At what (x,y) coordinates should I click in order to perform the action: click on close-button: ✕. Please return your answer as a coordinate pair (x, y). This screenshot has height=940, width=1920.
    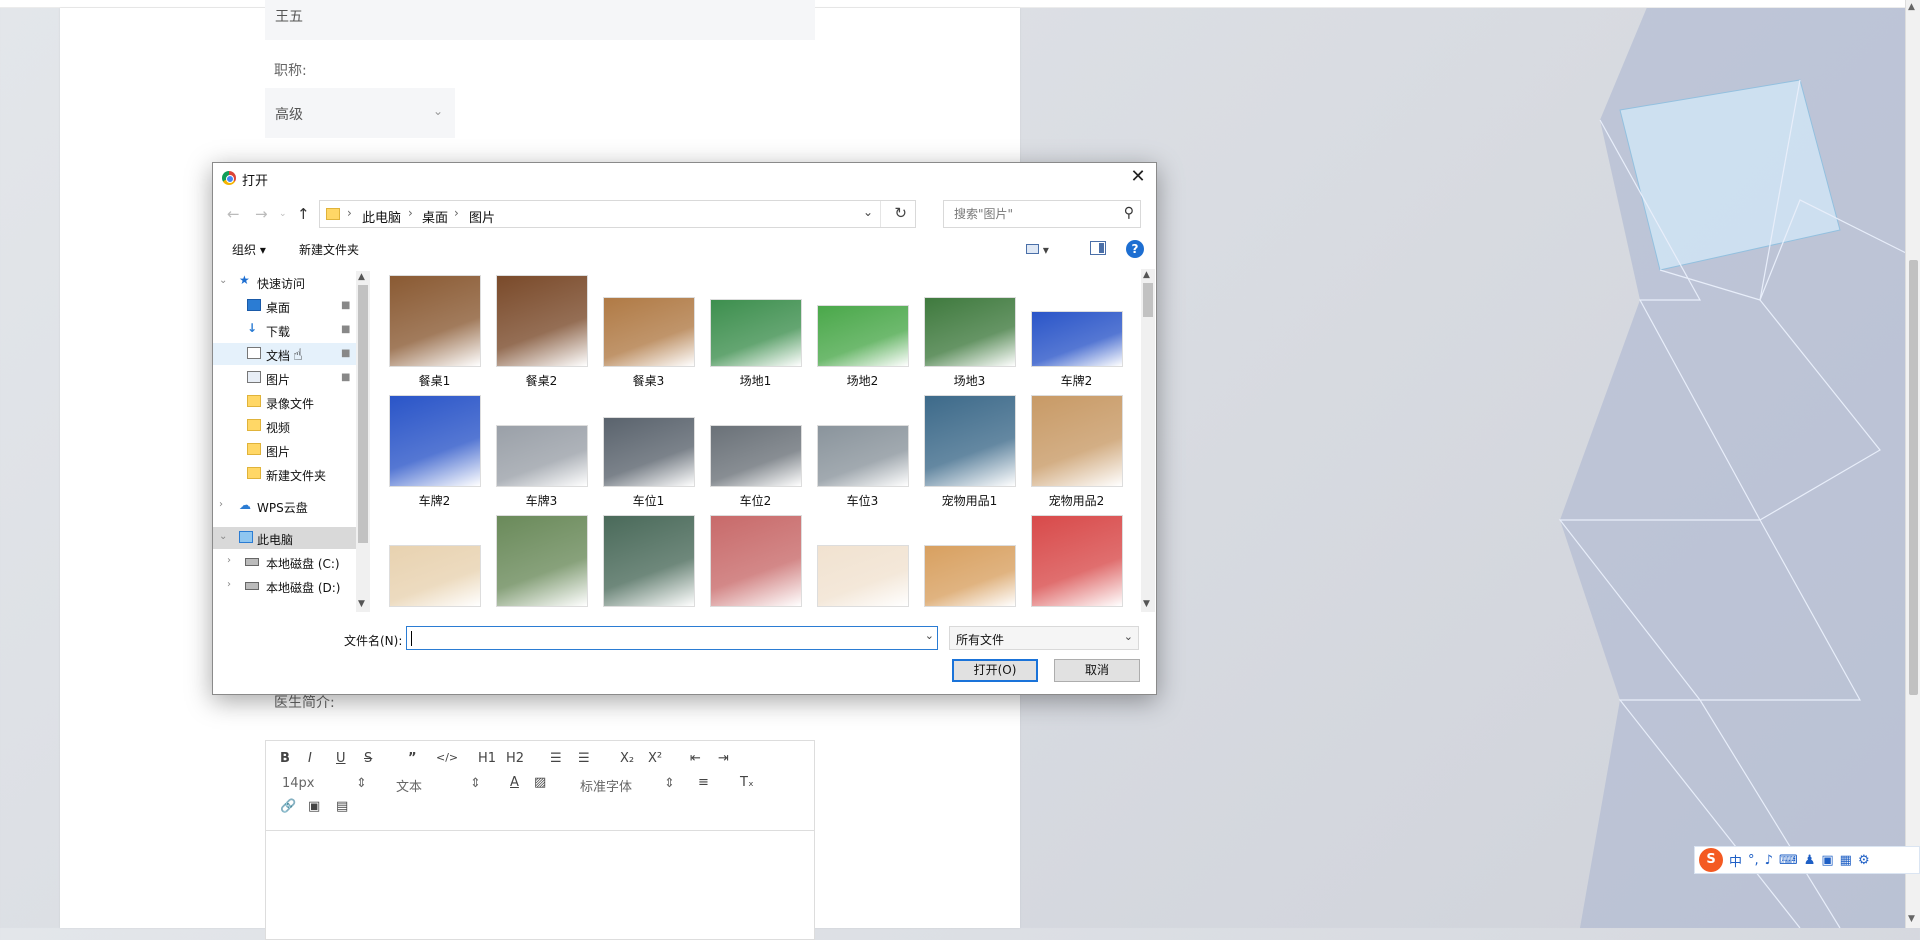
    Looking at the image, I should click on (1138, 177).